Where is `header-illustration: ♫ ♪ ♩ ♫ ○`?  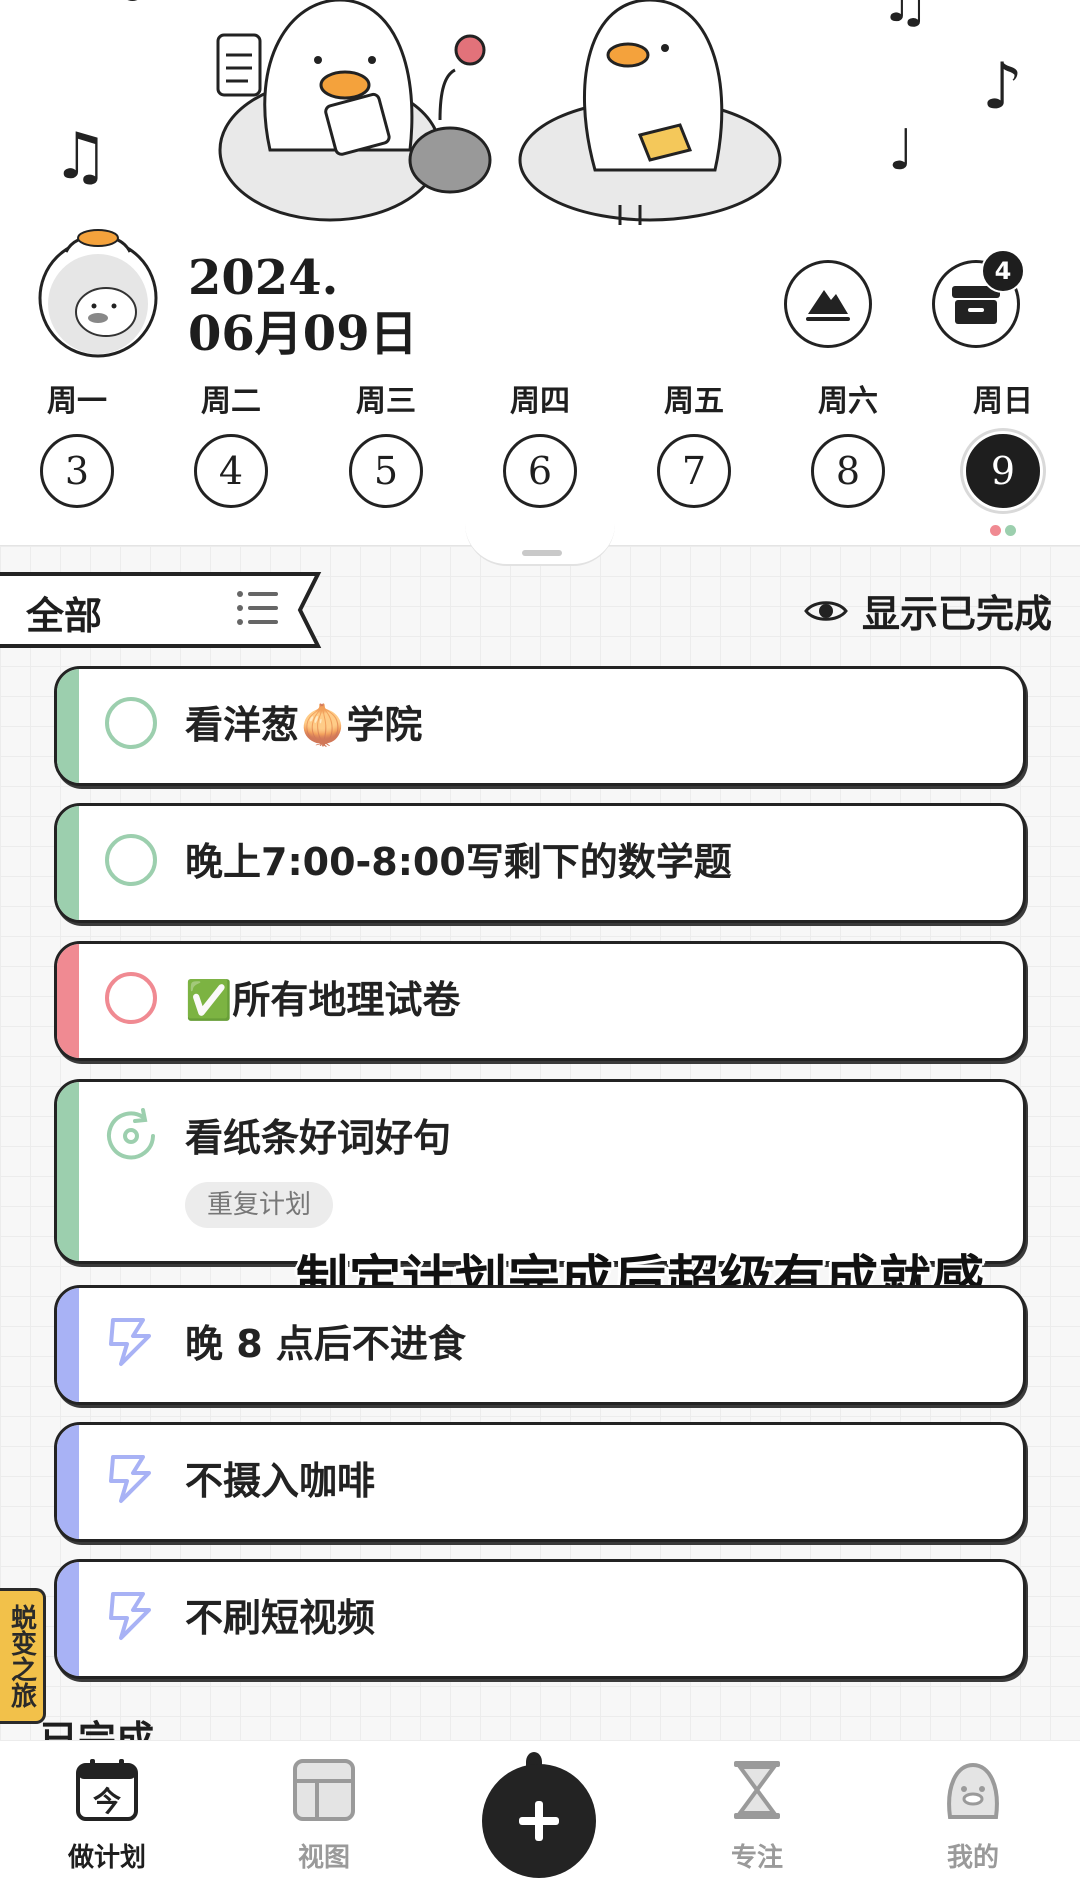 header-illustration: ♫ ♪ ♩ ♫ ○ is located at coordinates (540, 120).